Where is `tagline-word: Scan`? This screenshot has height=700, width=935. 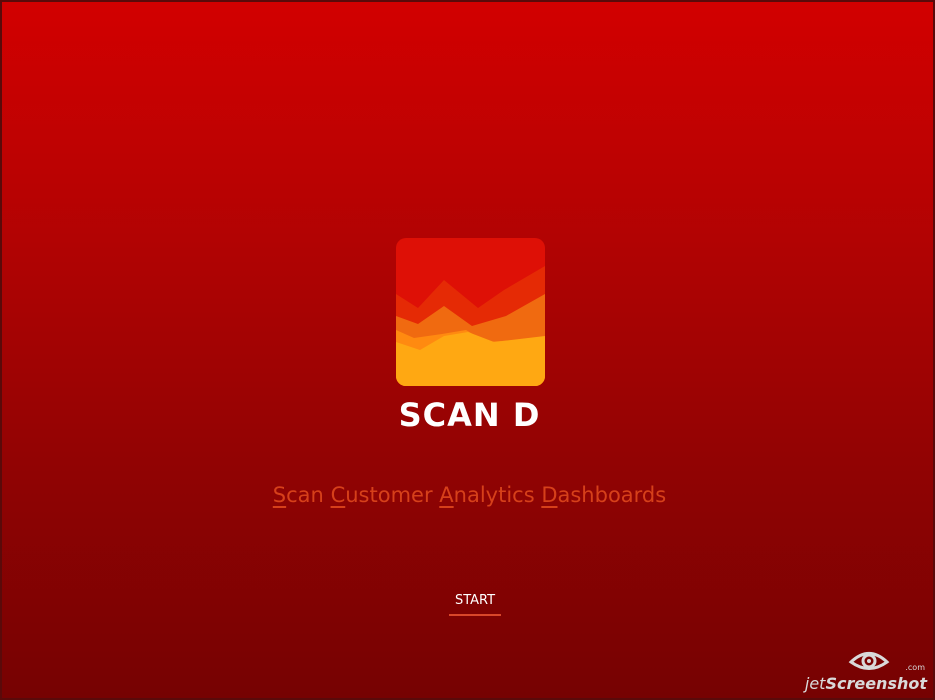
tagline-word: Scan is located at coordinates (298, 495).